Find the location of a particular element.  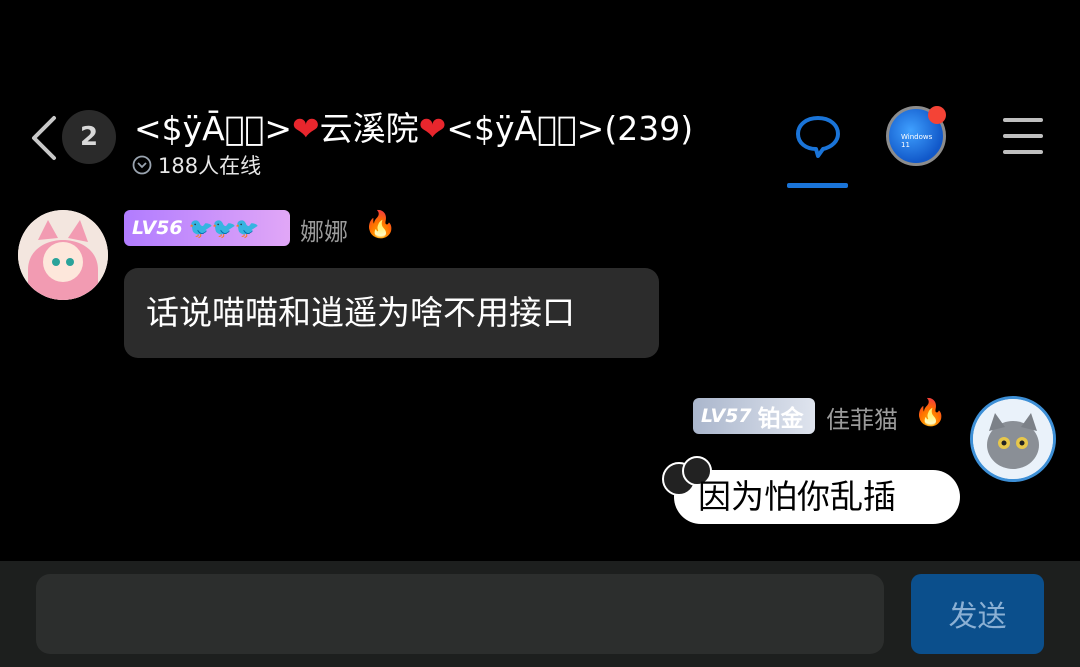

level-text: LV56 is located at coordinates (157, 228).